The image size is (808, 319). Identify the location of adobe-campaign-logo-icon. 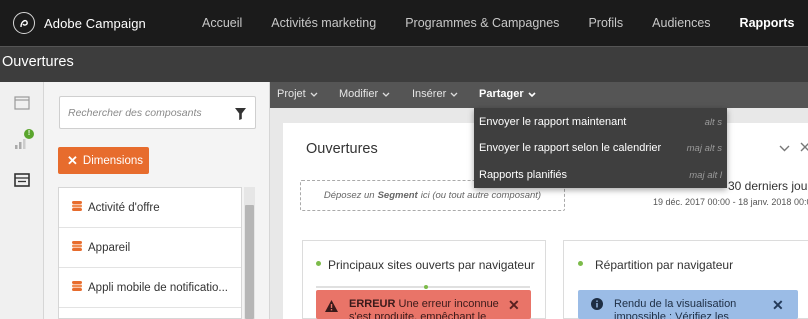
(24, 23).